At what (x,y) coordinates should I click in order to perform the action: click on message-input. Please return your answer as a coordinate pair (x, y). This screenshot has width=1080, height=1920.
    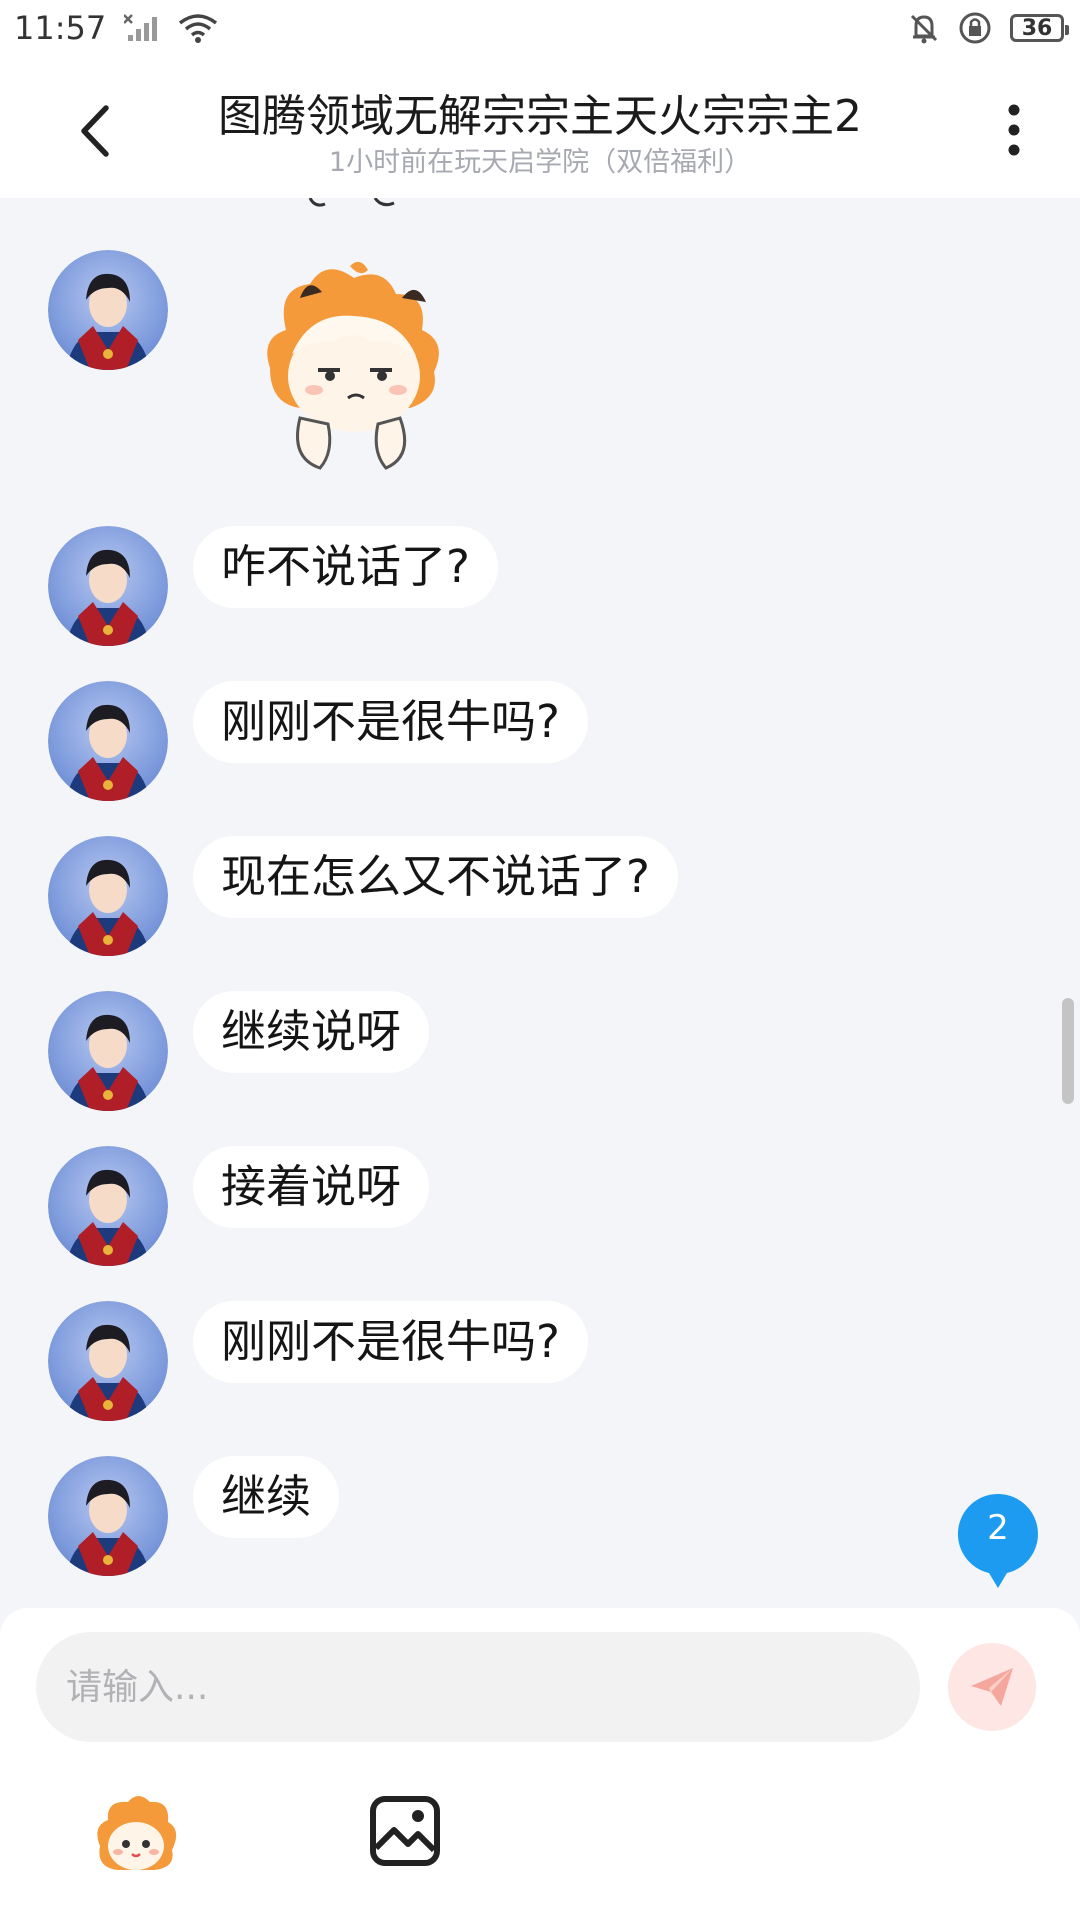
    Looking at the image, I should click on (478, 1687).